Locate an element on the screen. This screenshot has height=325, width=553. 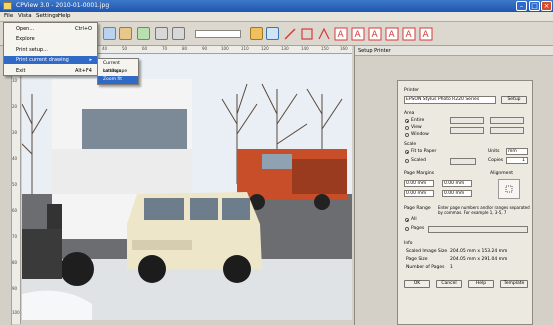
help-button: Help is located at coordinates (481, 284).